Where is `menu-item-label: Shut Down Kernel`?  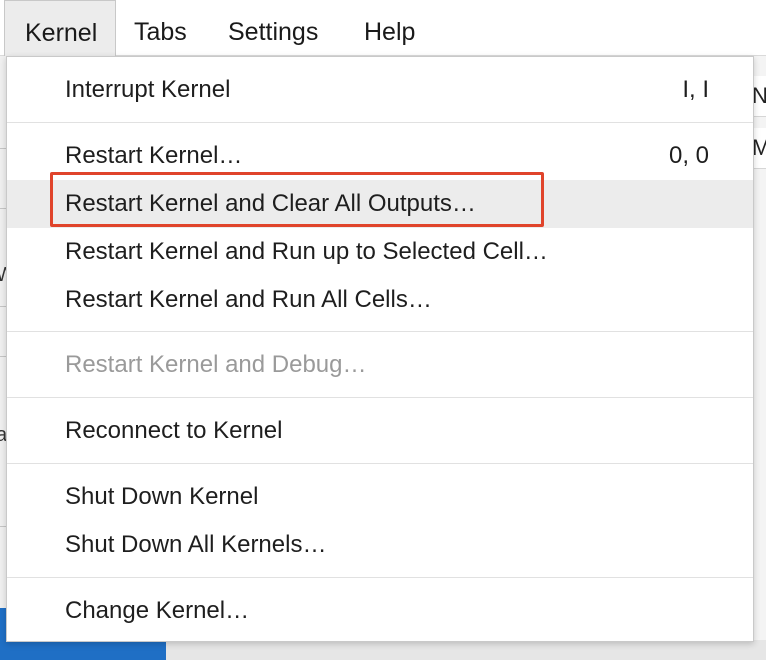
menu-item-label: Shut Down Kernel is located at coordinates (162, 496).